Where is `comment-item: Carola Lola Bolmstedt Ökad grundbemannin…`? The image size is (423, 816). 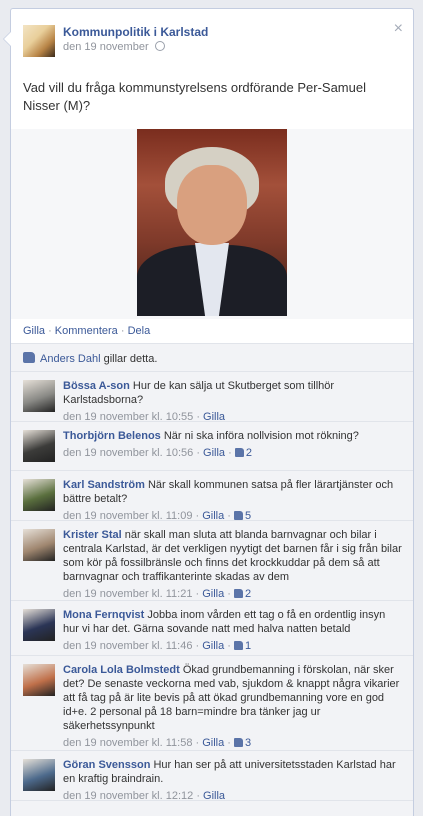 comment-item: Carola Lola Bolmstedt Ökad grundbemannin… is located at coordinates (212, 703).